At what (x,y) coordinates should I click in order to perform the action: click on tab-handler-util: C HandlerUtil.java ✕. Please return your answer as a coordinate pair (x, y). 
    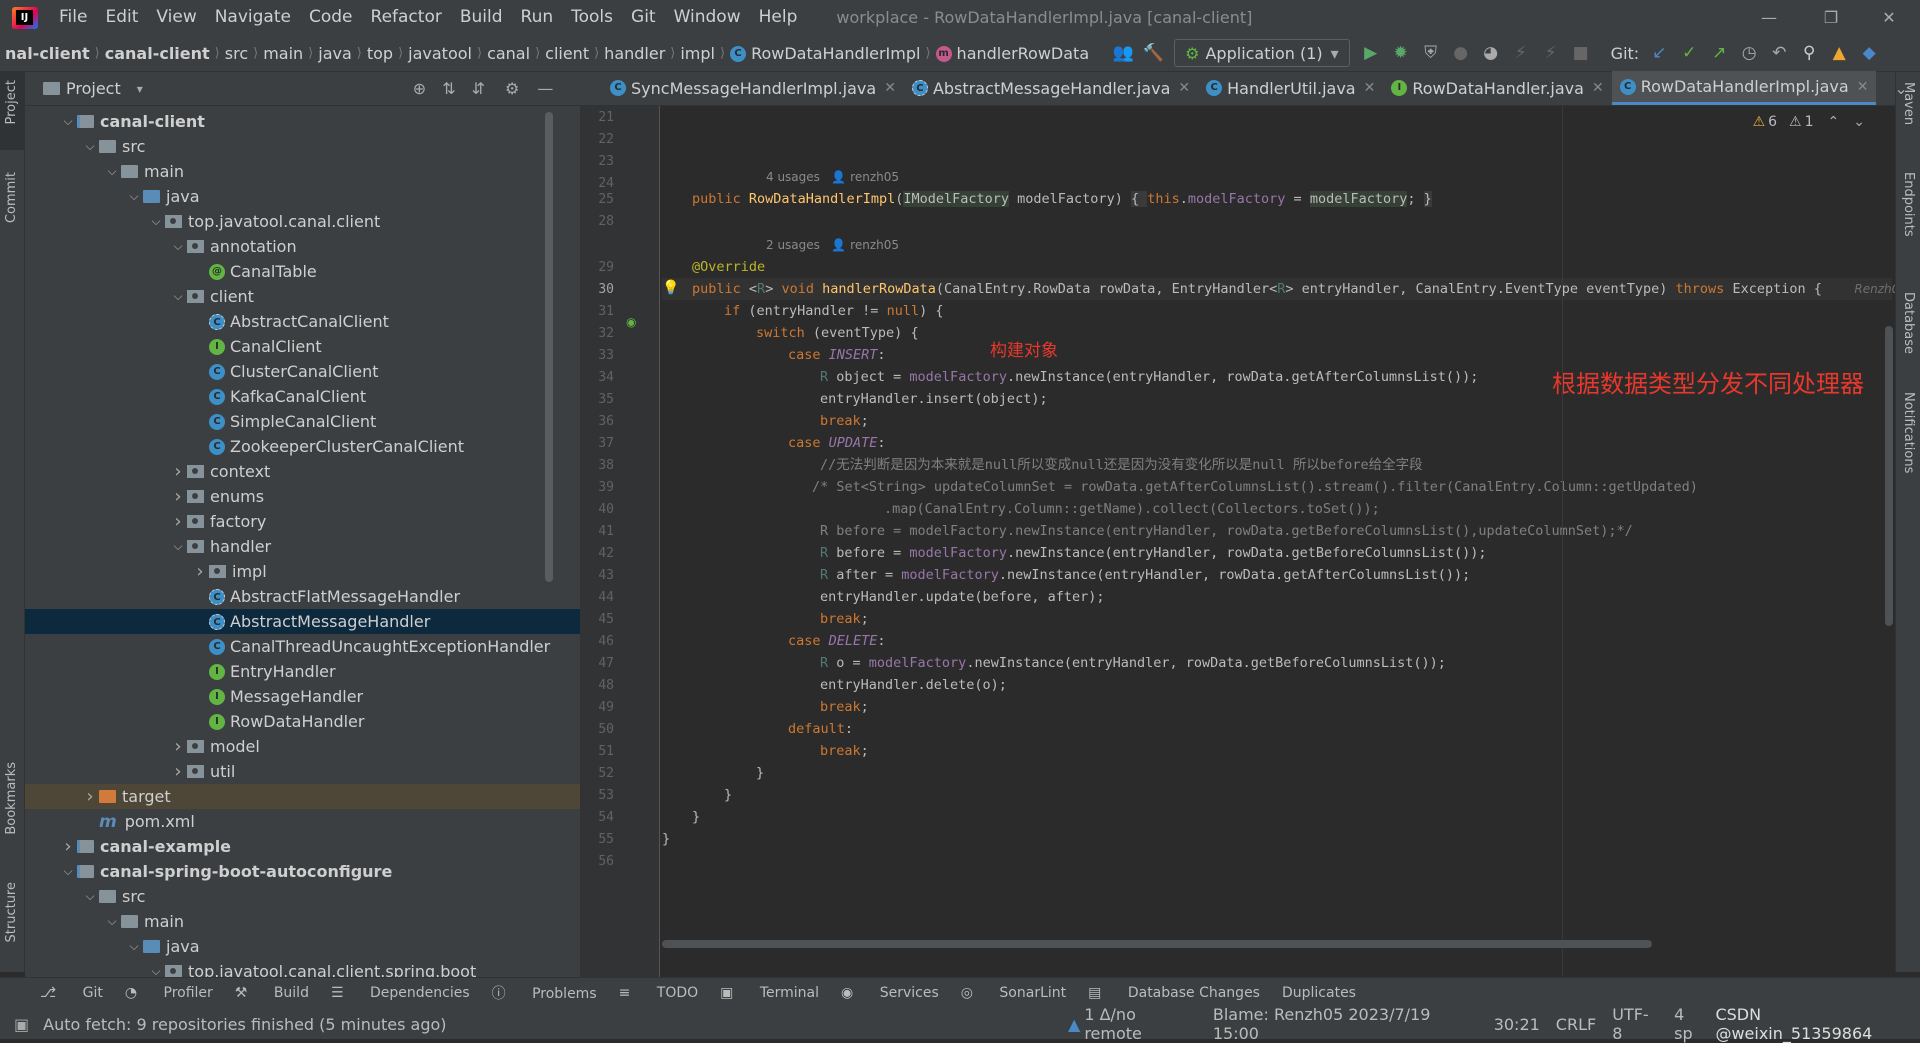
    Looking at the image, I should click on (1290, 88).